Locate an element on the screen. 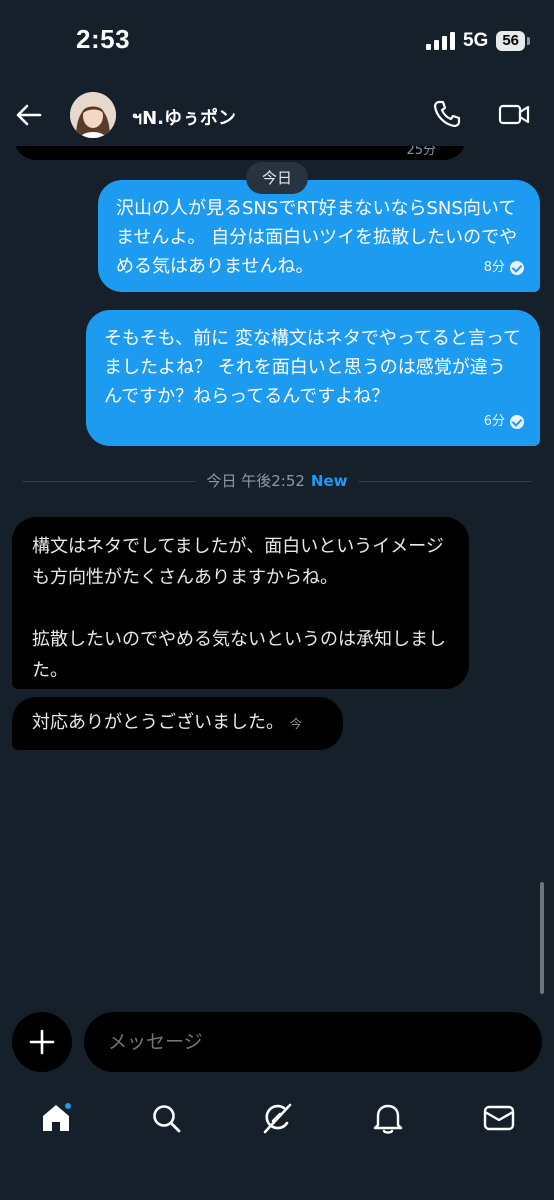 Image resolution: width=554 pixels, height=1200 pixels. video-call-button is located at coordinates (514, 114).